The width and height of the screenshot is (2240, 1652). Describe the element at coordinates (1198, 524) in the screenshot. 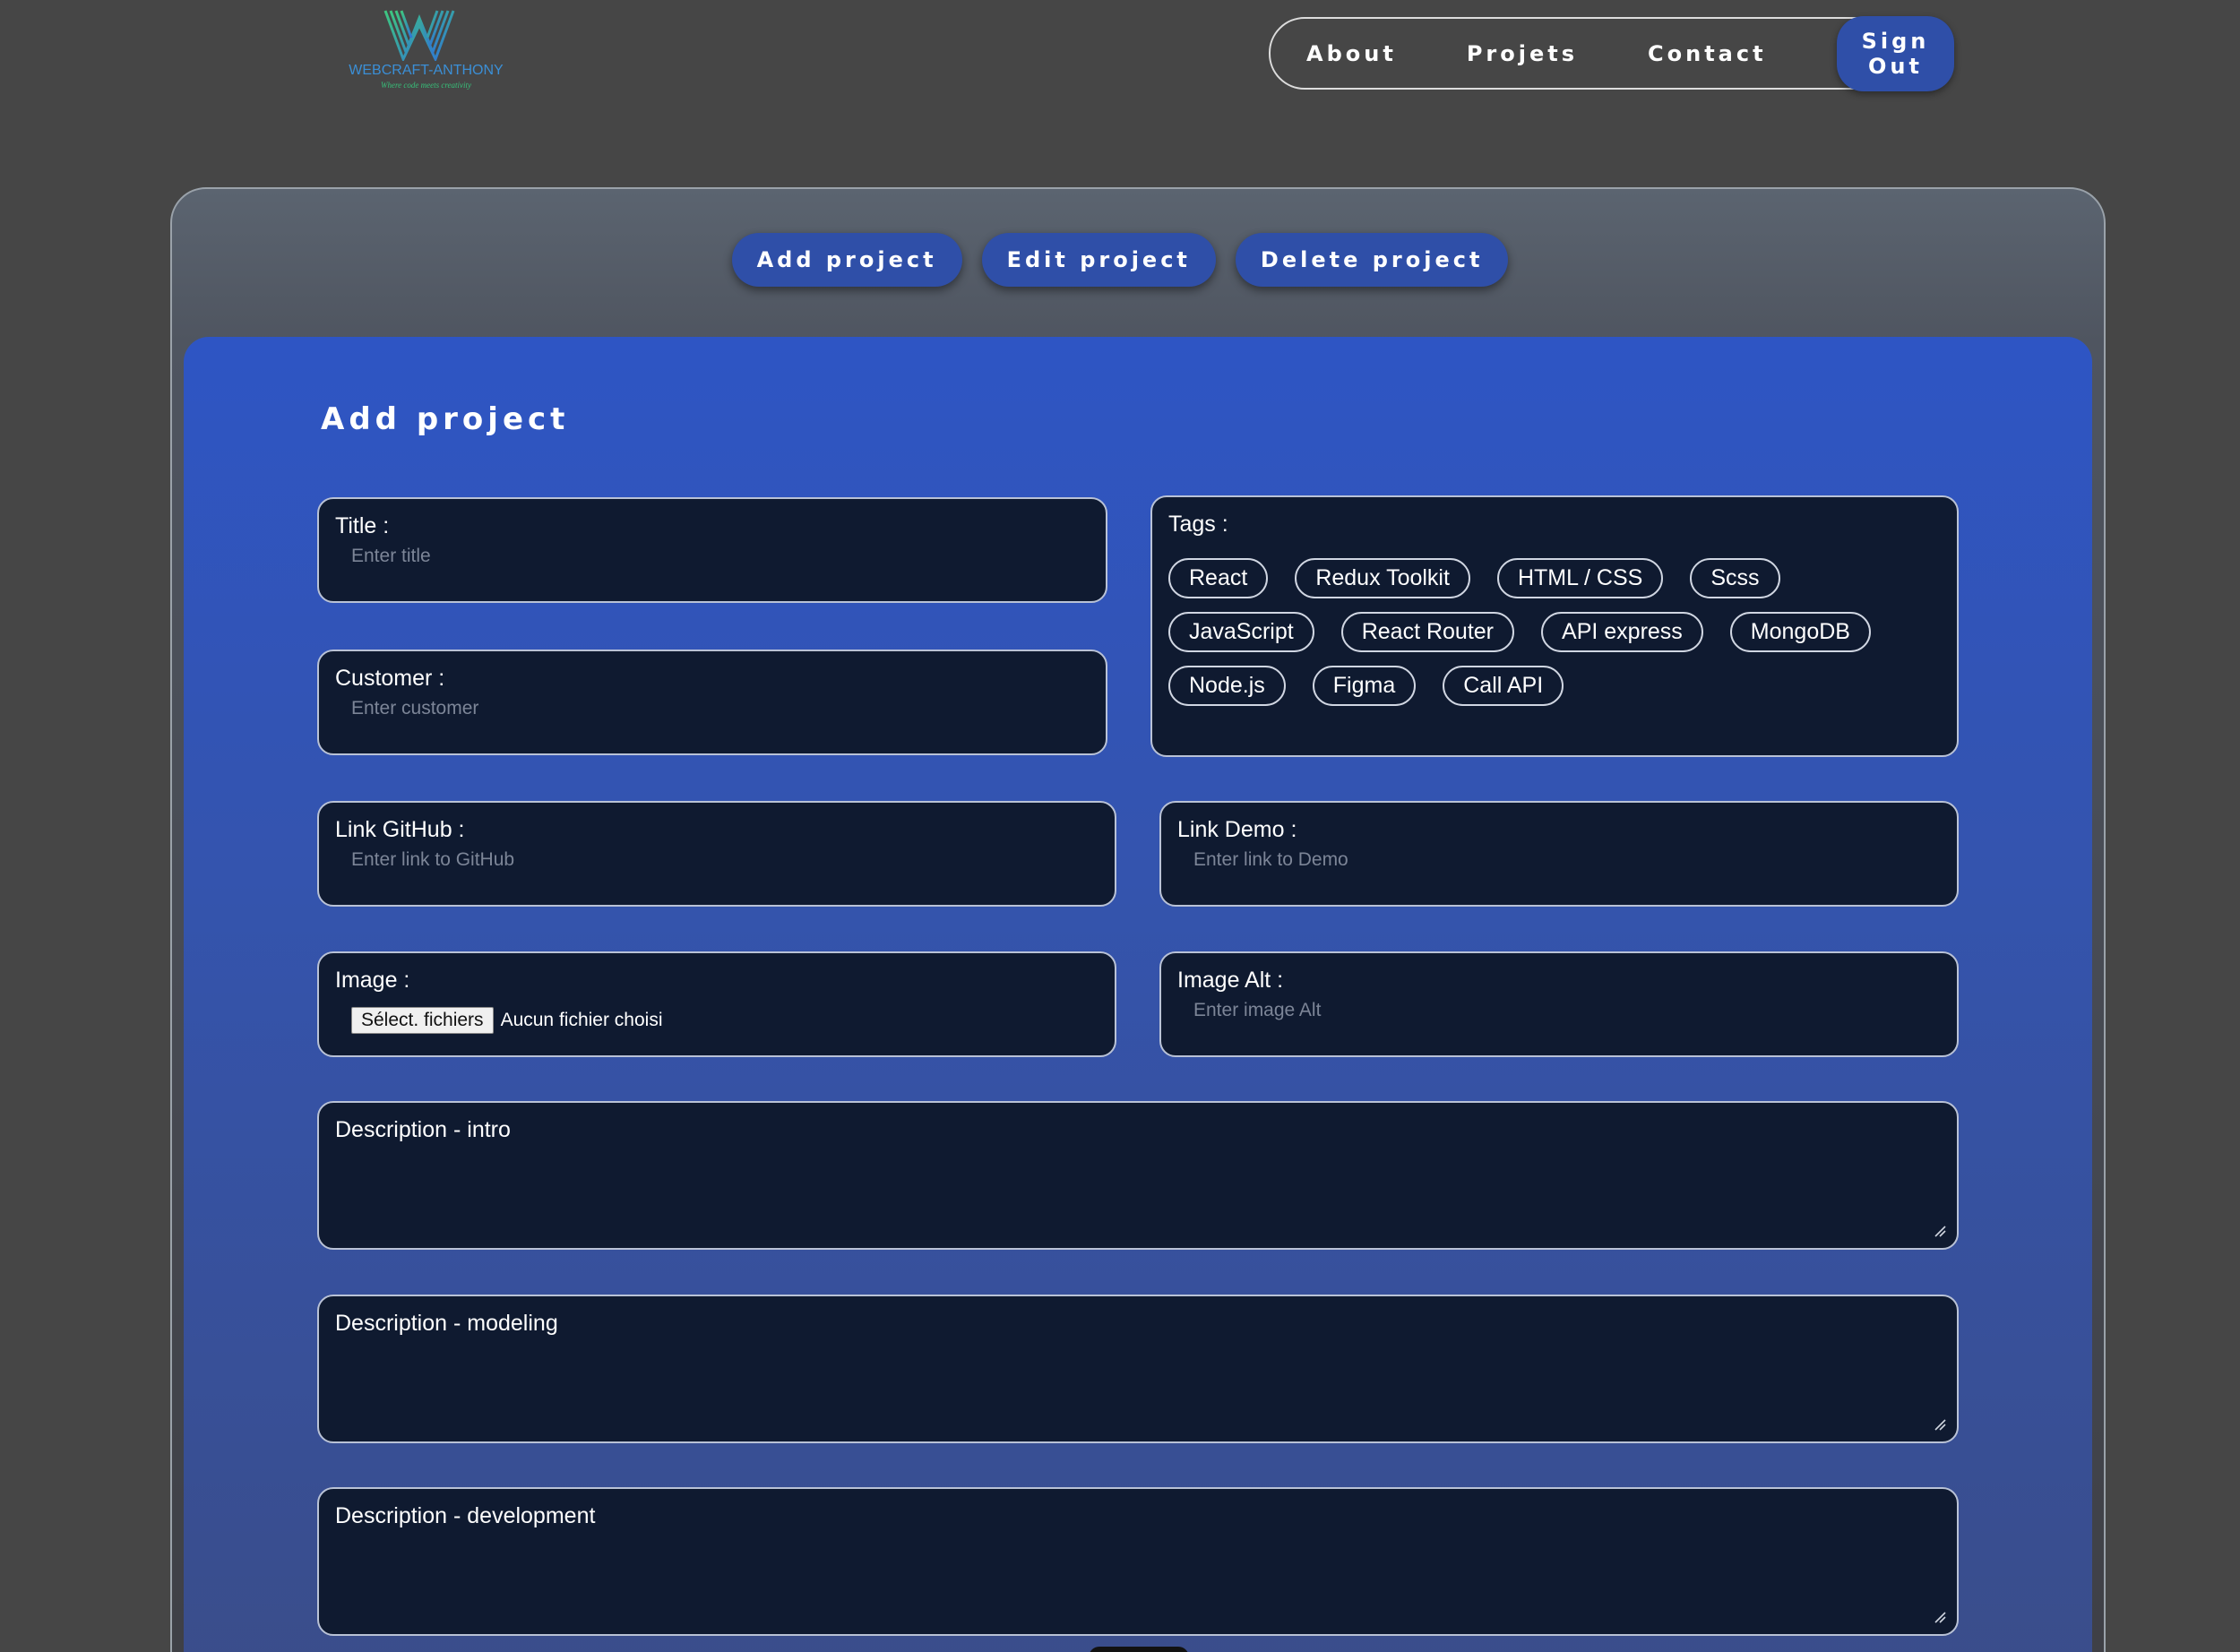

I see `tags-label: Tags :` at that location.